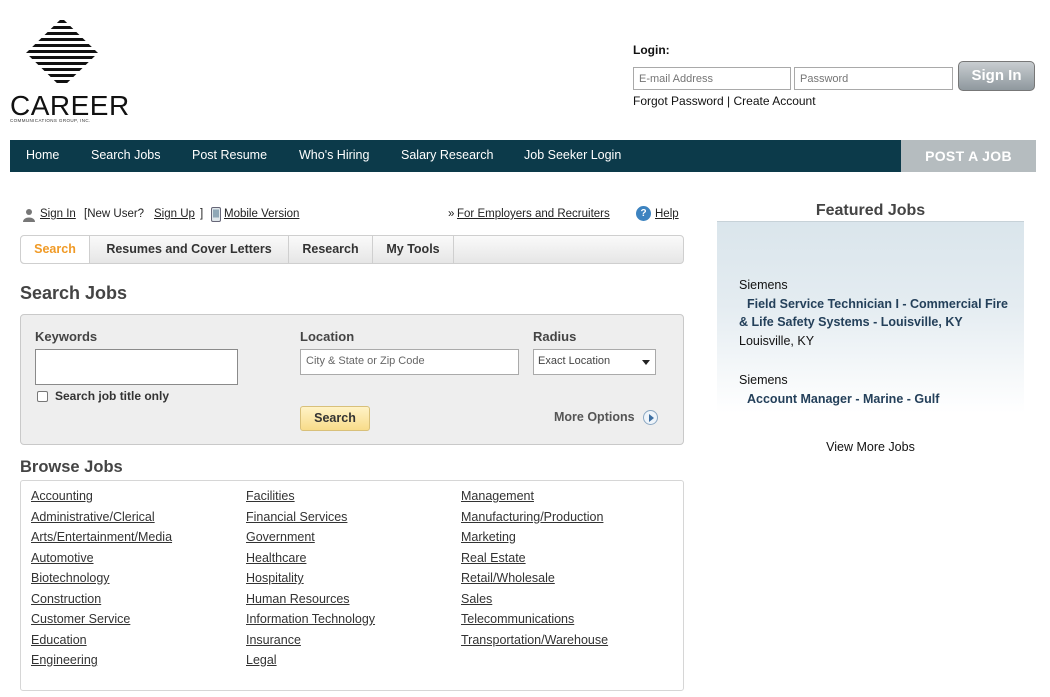  Describe the element at coordinates (968, 156) in the screenshot. I see `post-a-job-button: POST A JOB` at that location.